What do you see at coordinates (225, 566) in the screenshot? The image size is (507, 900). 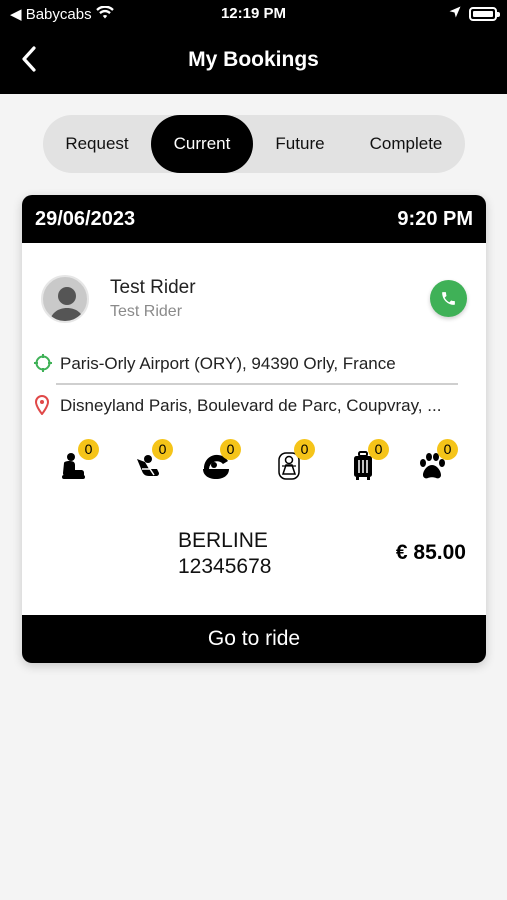 I see `vehicle-number: 12345678` at bounding box center [225, 566].